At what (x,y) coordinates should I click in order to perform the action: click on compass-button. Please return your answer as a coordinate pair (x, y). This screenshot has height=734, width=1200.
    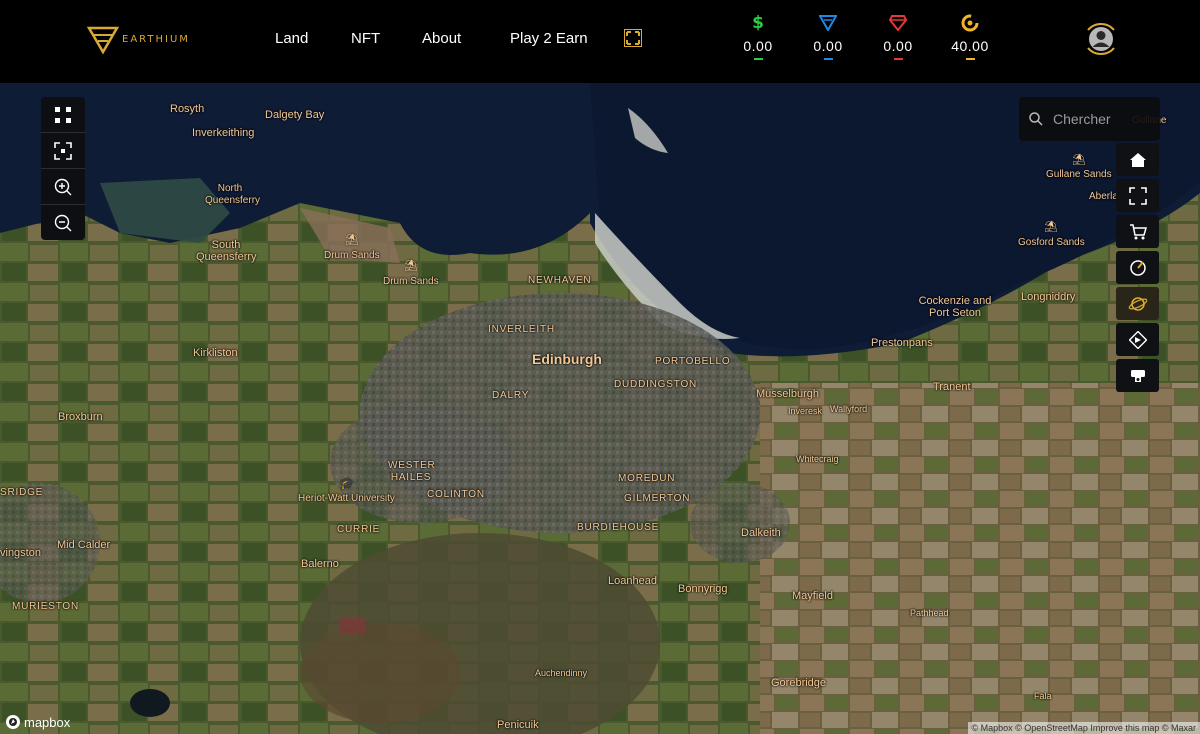
    Looking at the image, I should click on (1137, 267).